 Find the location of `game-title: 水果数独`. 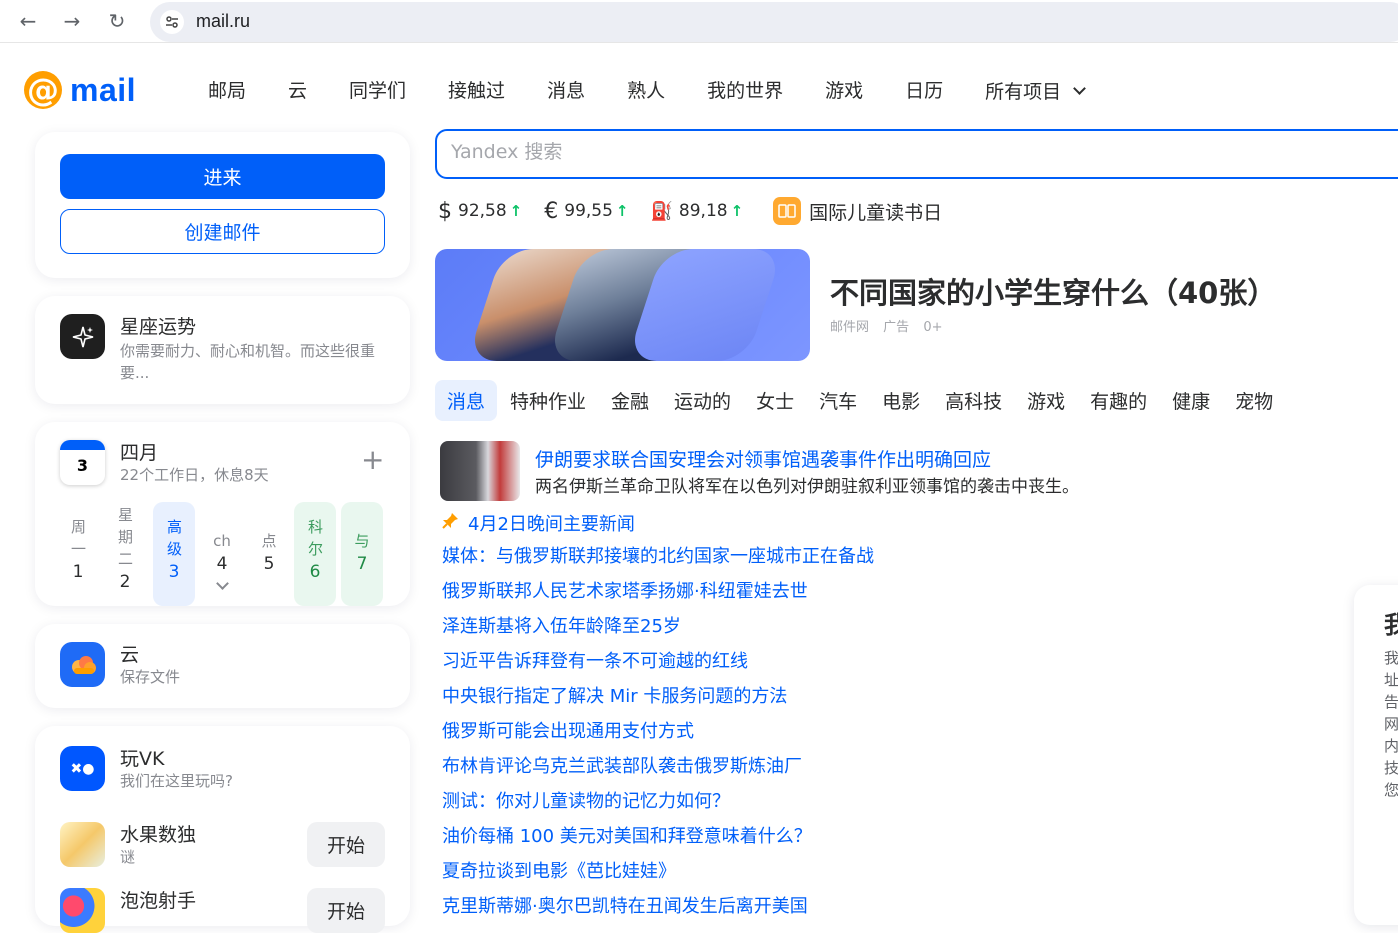

game-title: 水果数独 is located at coordinates (158, 833).